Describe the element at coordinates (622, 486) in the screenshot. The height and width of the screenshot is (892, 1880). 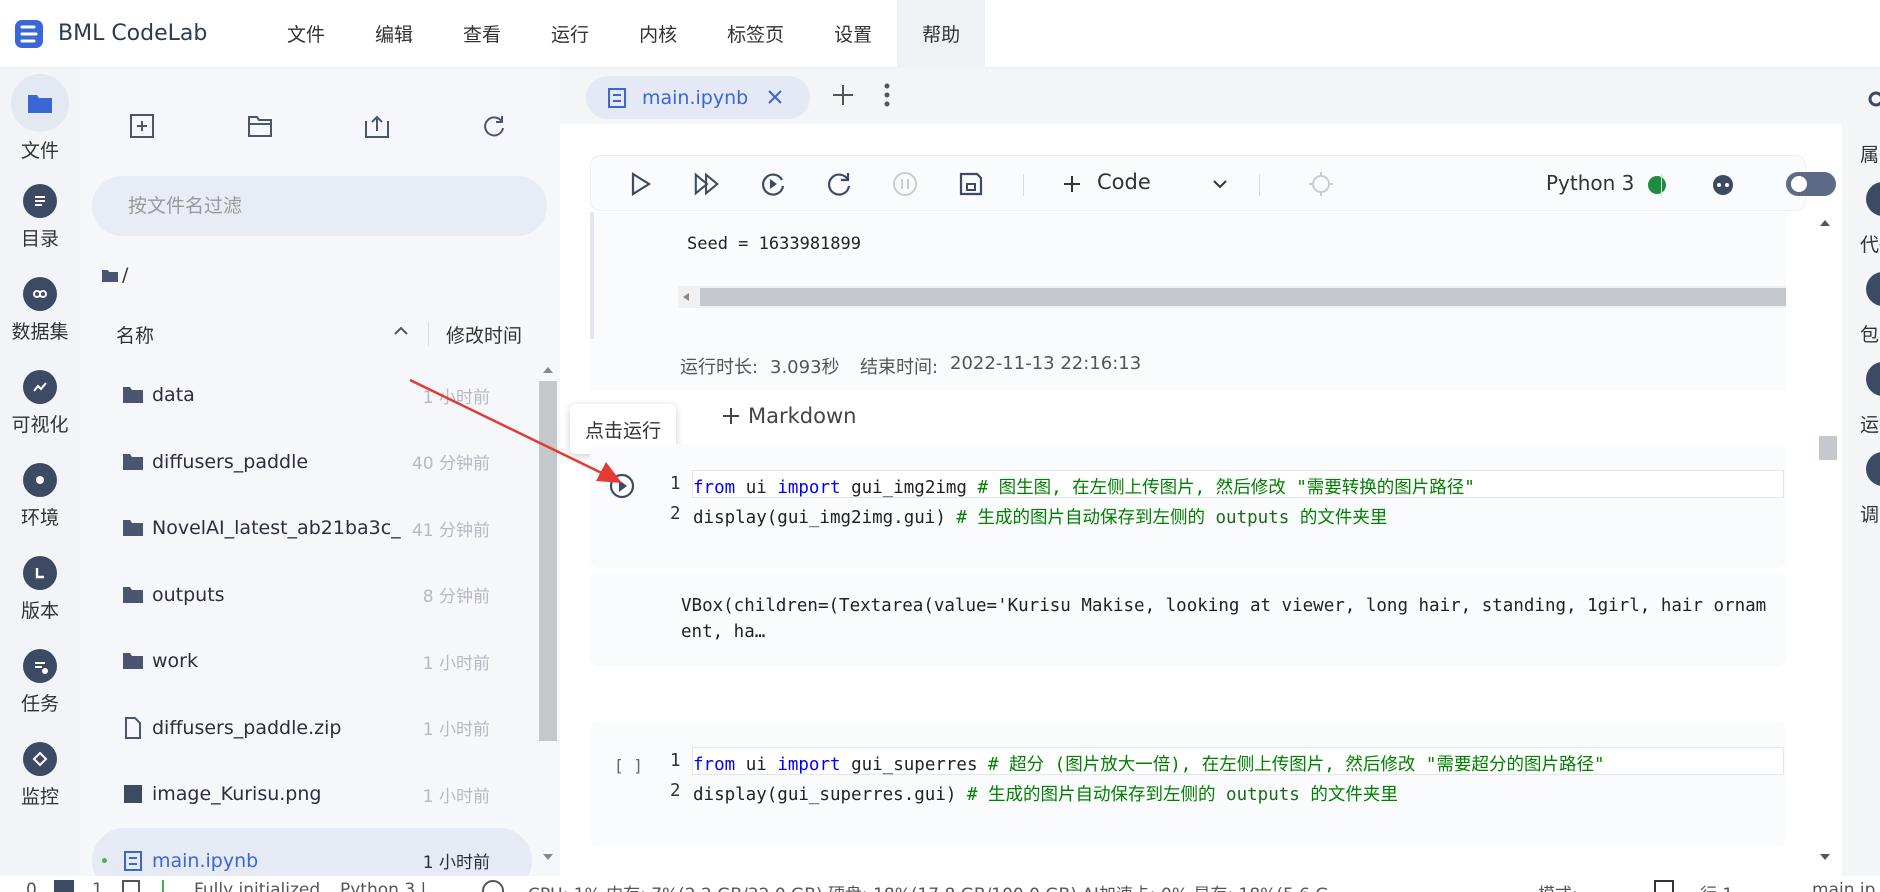
I see `run-cell-icon` at that location.